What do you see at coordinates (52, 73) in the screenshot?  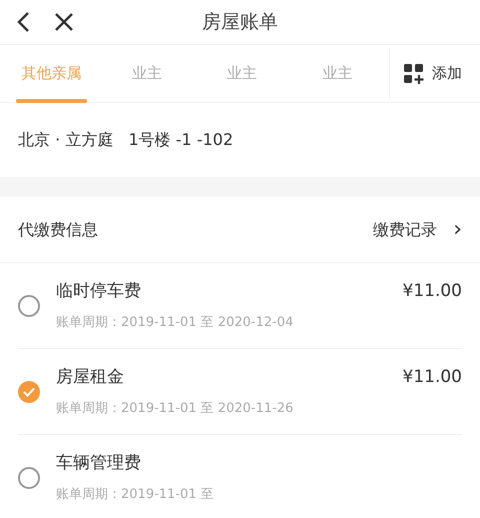 I see `tab: 其他亲属` at bounding box center [52, 73].